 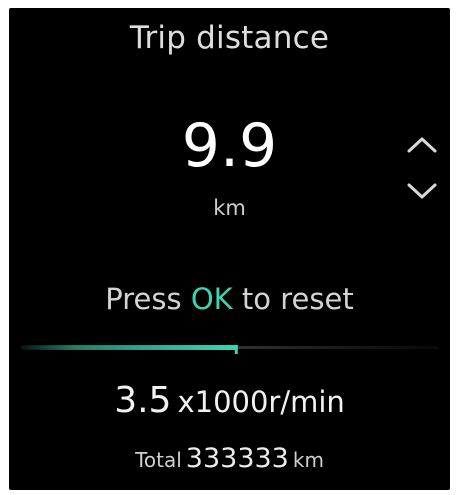 I want to click on chevron-up-icon, so click(x=422, y=145).